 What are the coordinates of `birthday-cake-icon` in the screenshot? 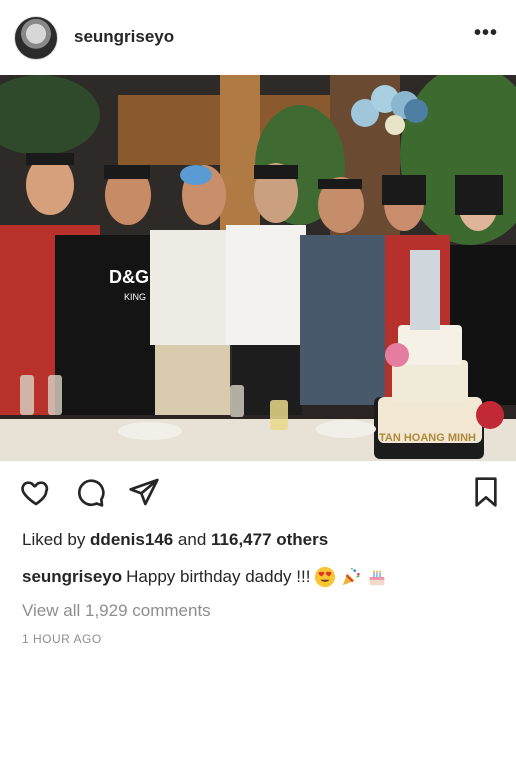 It's located at (377, 578).